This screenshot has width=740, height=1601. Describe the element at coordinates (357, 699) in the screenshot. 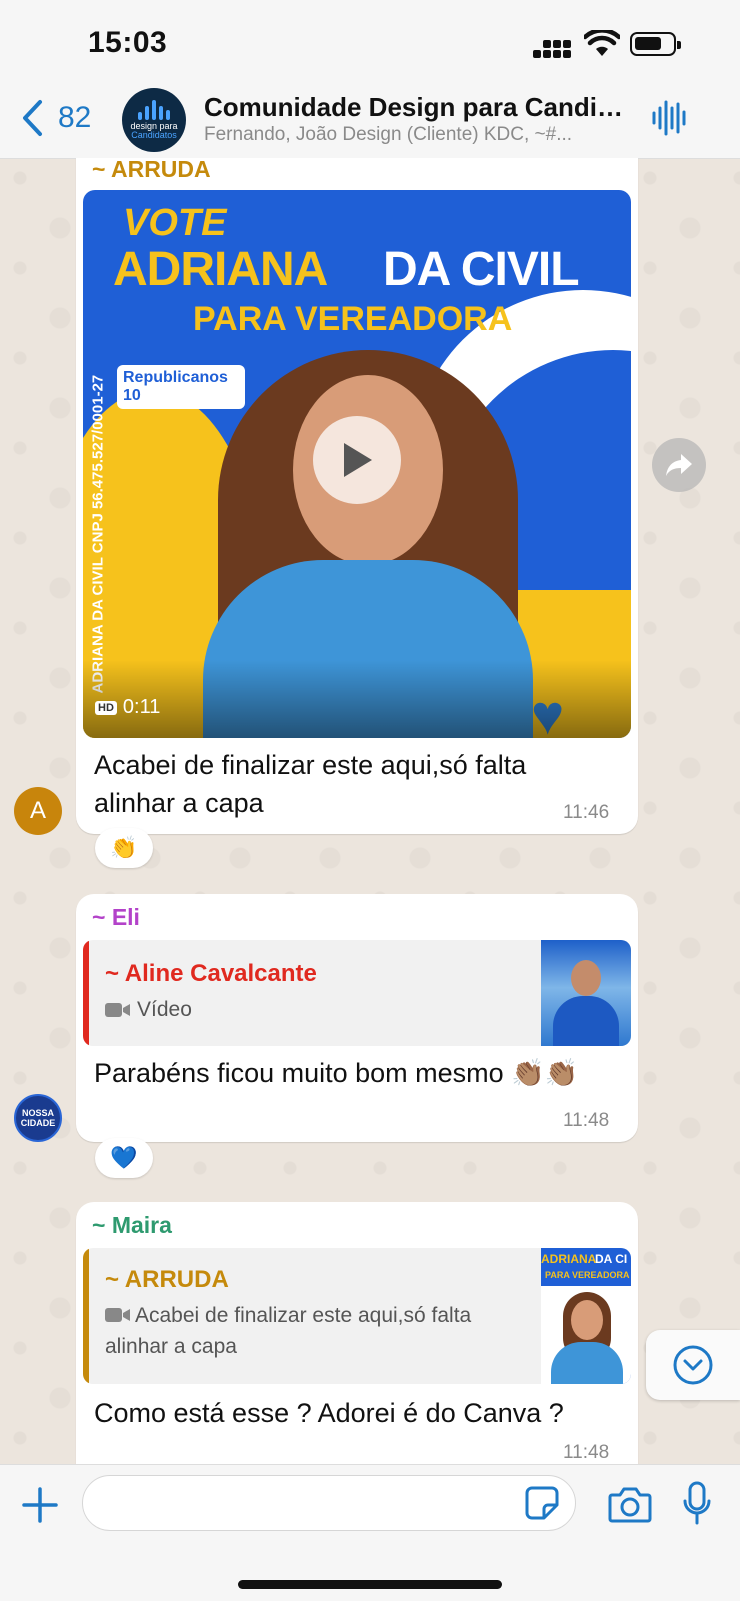

I see `video-shade` at that location.